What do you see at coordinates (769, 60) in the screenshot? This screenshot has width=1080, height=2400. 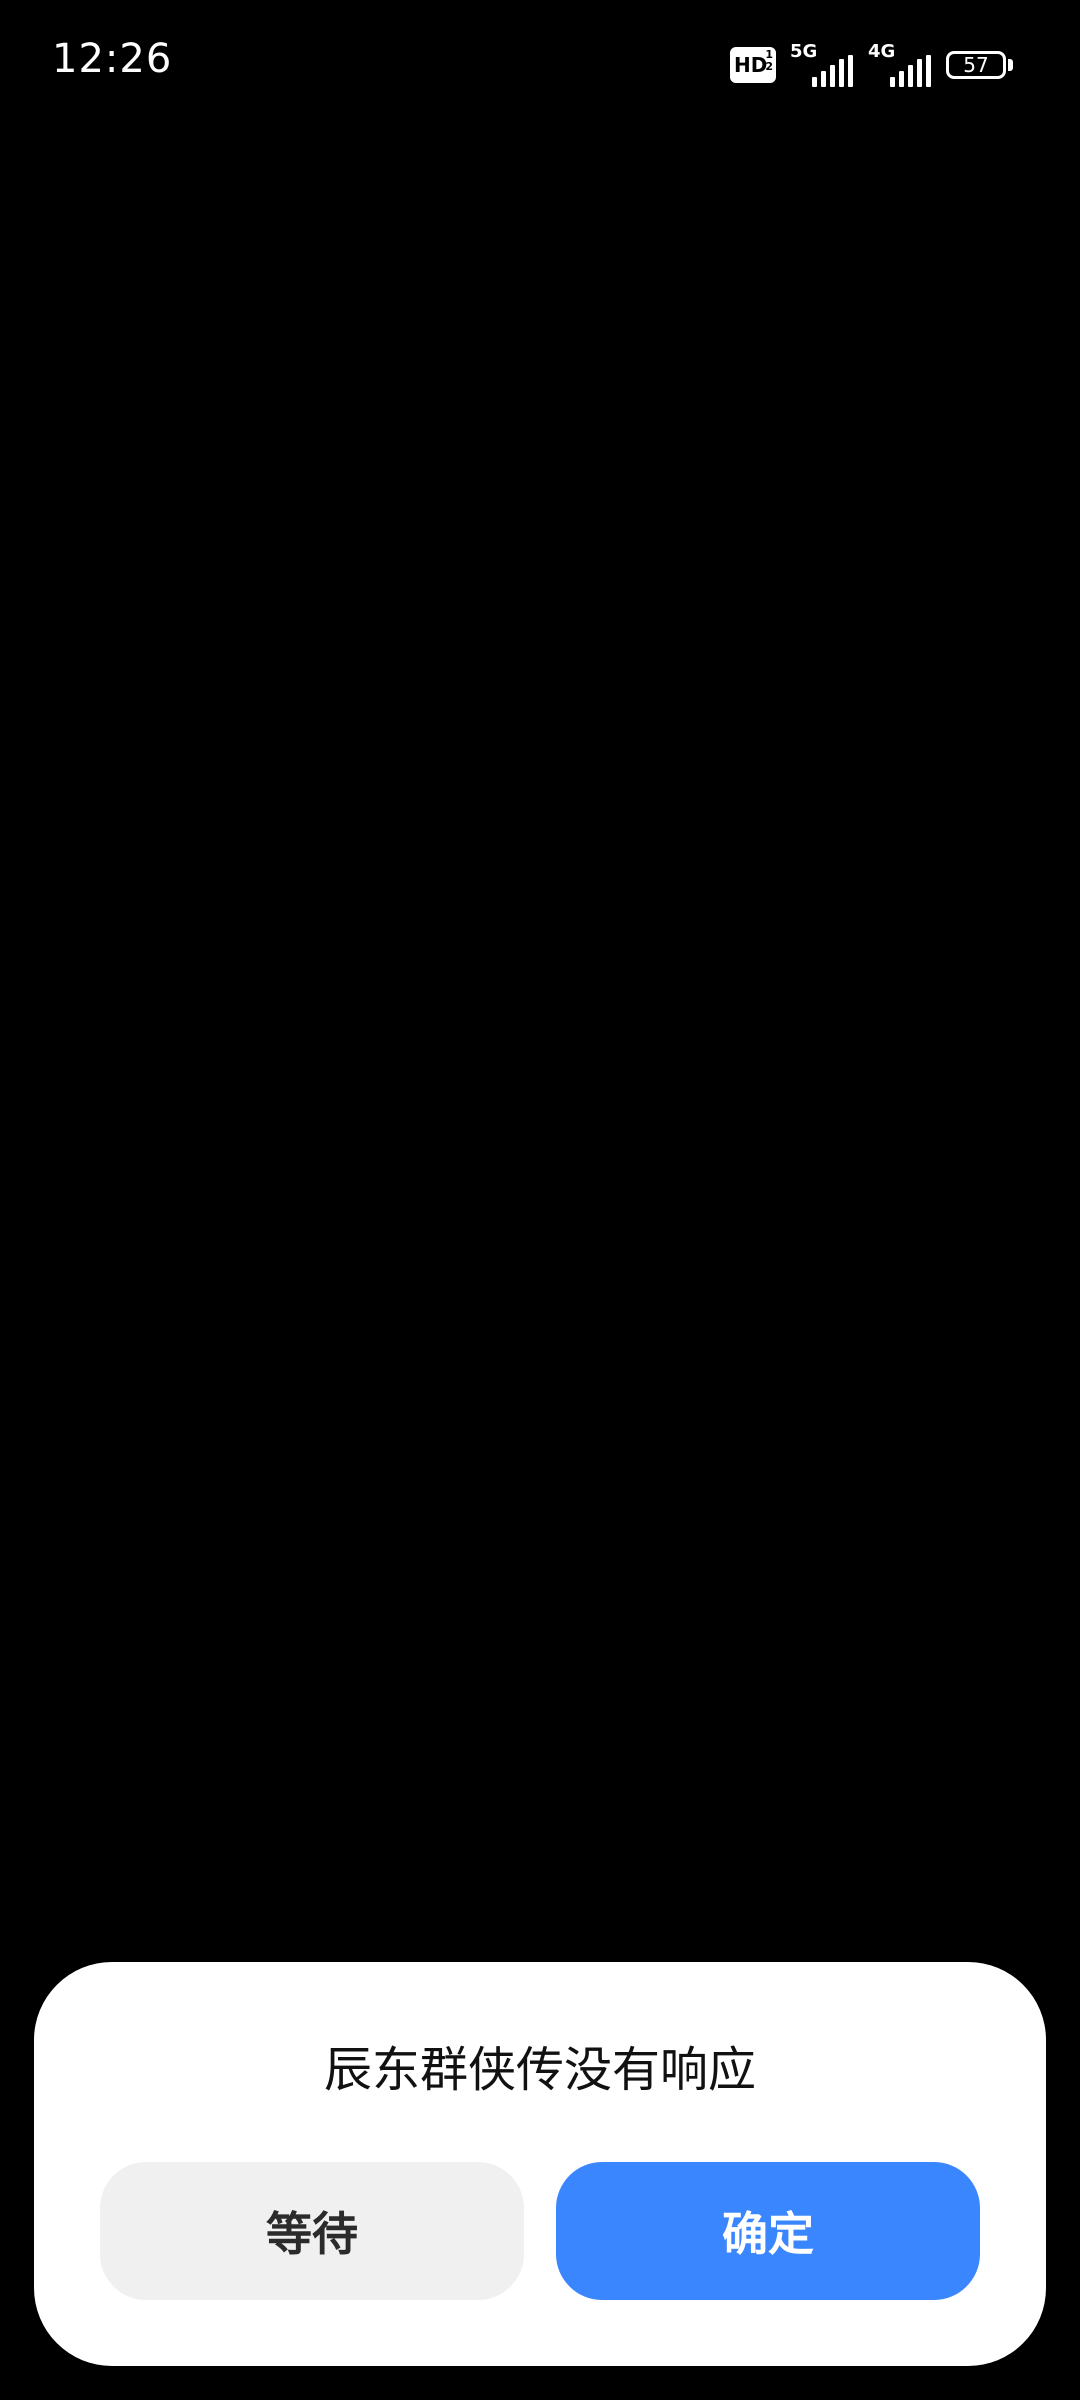 I see `hd-sub-label: 12` at bounding box center [769, 60].